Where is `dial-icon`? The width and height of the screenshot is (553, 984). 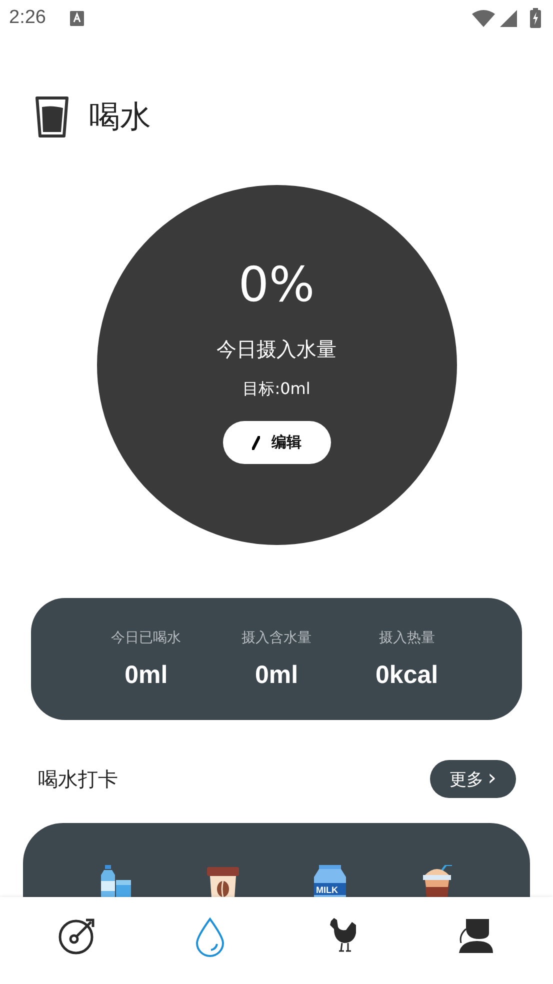 dial-icon is located at coordinates (77, 936).